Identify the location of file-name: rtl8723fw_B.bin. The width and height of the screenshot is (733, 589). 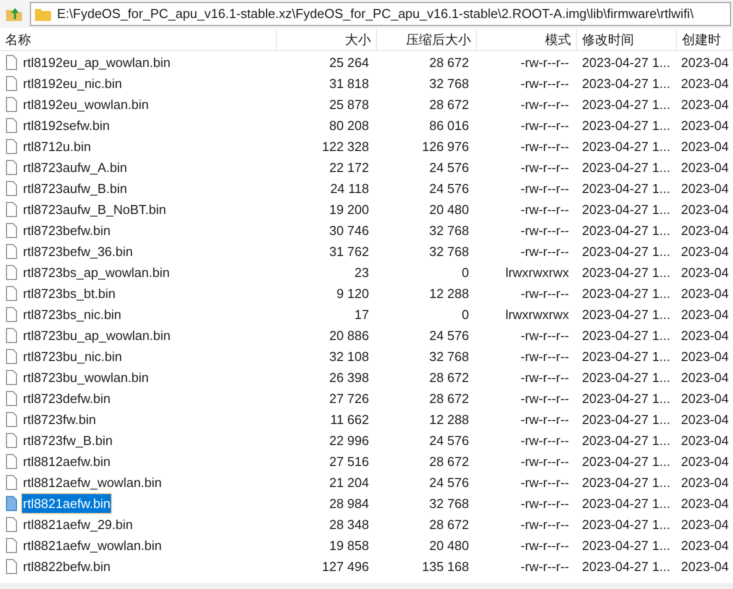
(68, 440).